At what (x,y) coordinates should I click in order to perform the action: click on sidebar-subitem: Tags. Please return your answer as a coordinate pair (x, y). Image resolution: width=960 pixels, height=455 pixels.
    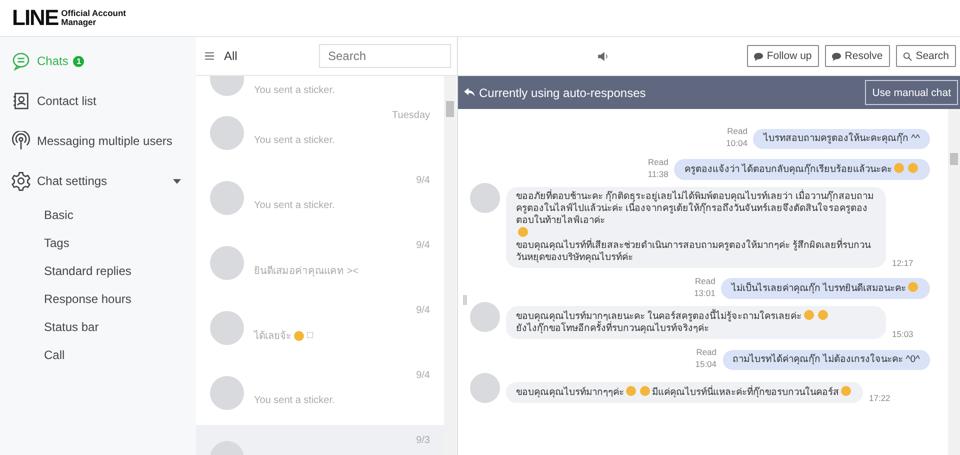
    Looking at the image, I should click on (98, 243).